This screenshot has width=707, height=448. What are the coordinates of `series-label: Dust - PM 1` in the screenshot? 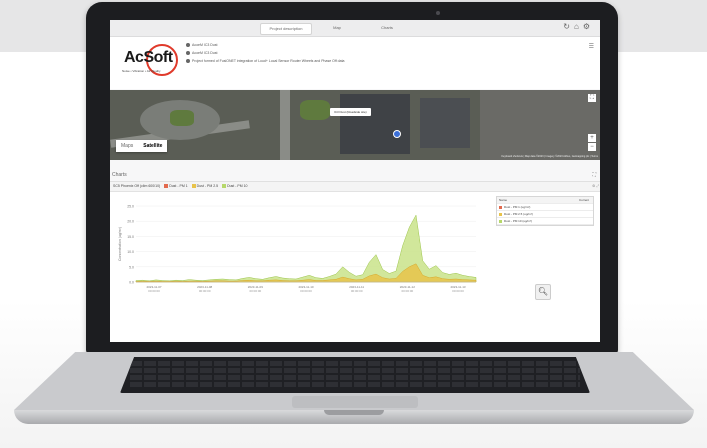 It's located at (178, 186).